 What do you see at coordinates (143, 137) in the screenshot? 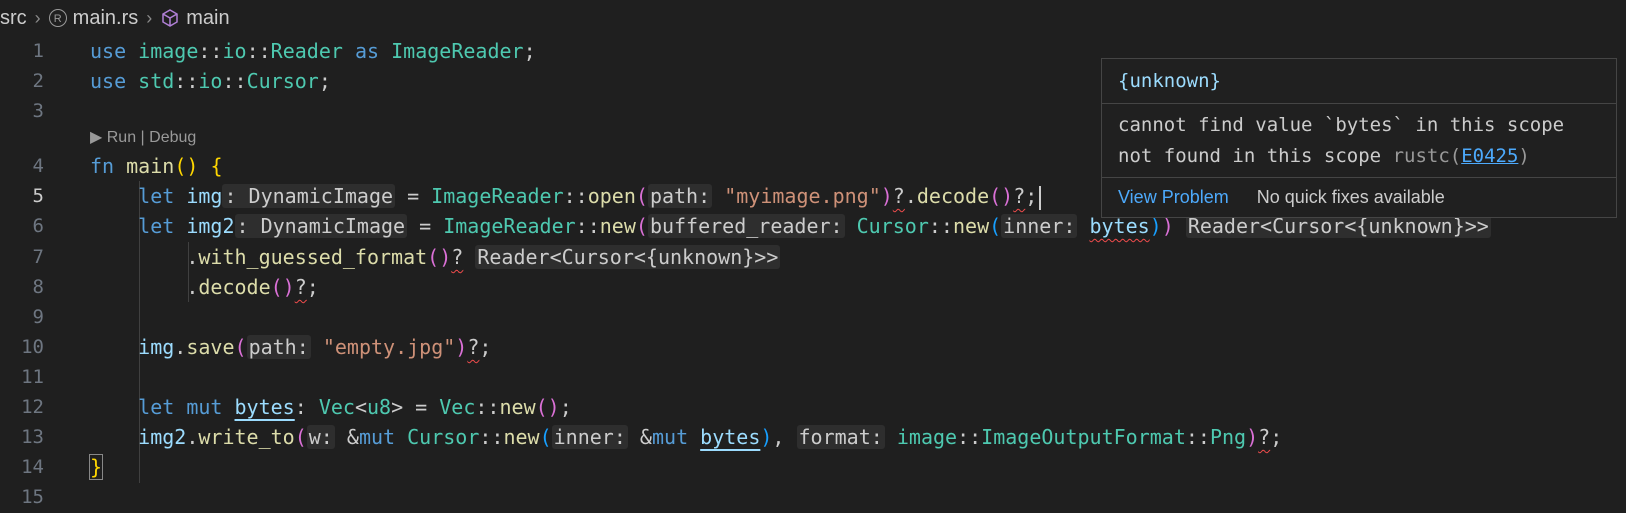
I see `run-debug-codelens: ▶ Run | Debug` at bounding box center [143, 137].